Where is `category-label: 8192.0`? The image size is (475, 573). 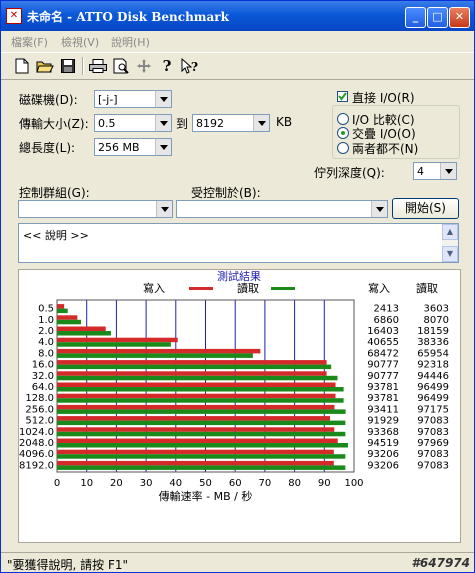
category-label: 8192.0 is located at coordinates (36, 465).